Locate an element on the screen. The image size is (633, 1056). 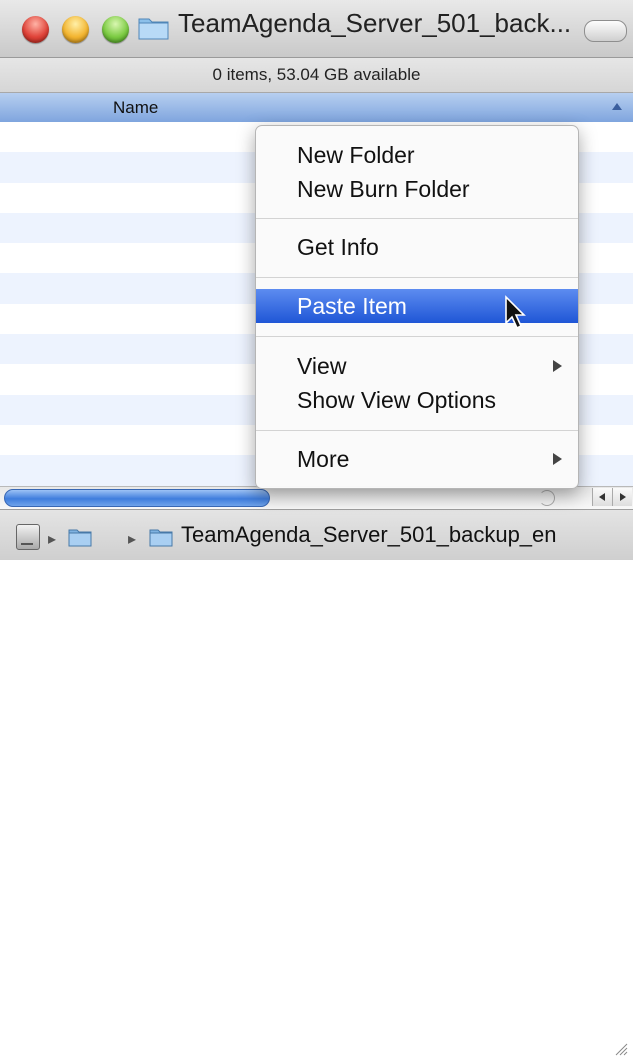
status-bar: 0 items, 53.04 GB available is located at coordinates (316, 75).